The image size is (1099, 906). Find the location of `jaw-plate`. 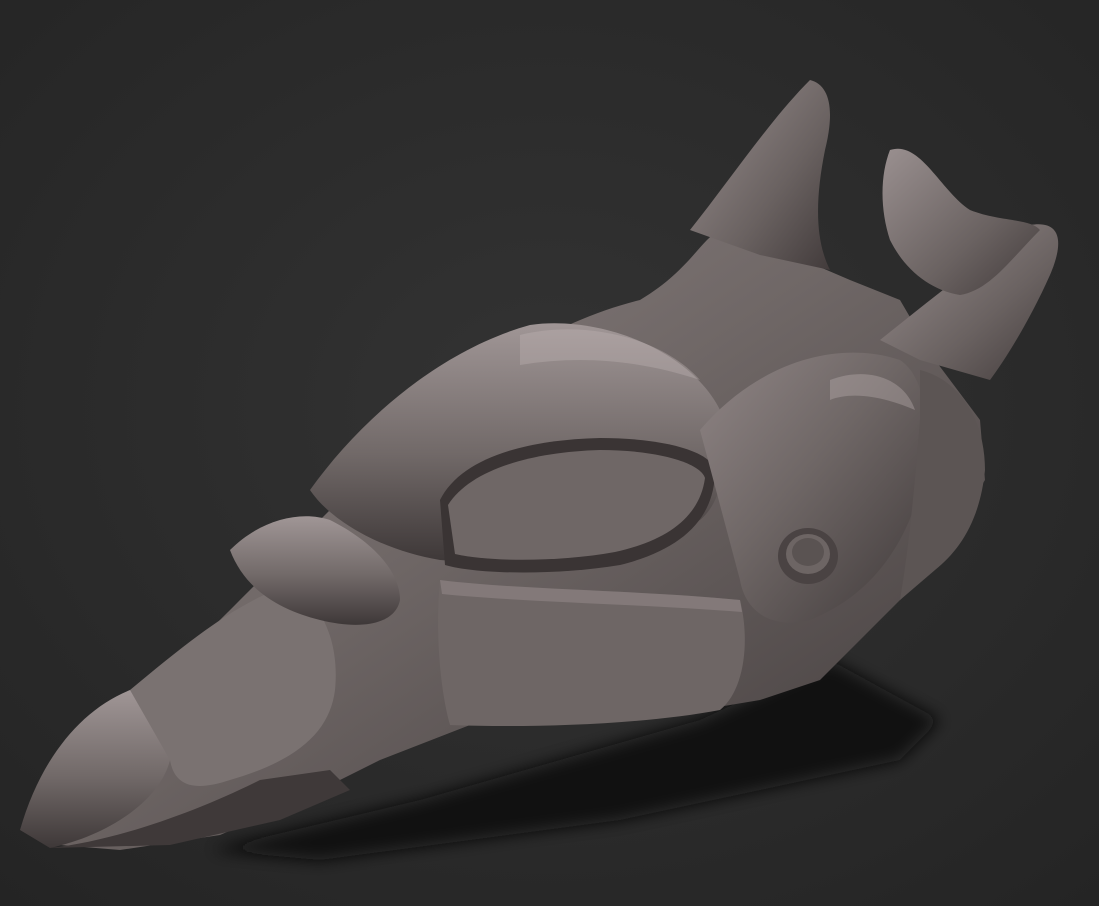

jaw-plate is located at coordinates (591, 653).